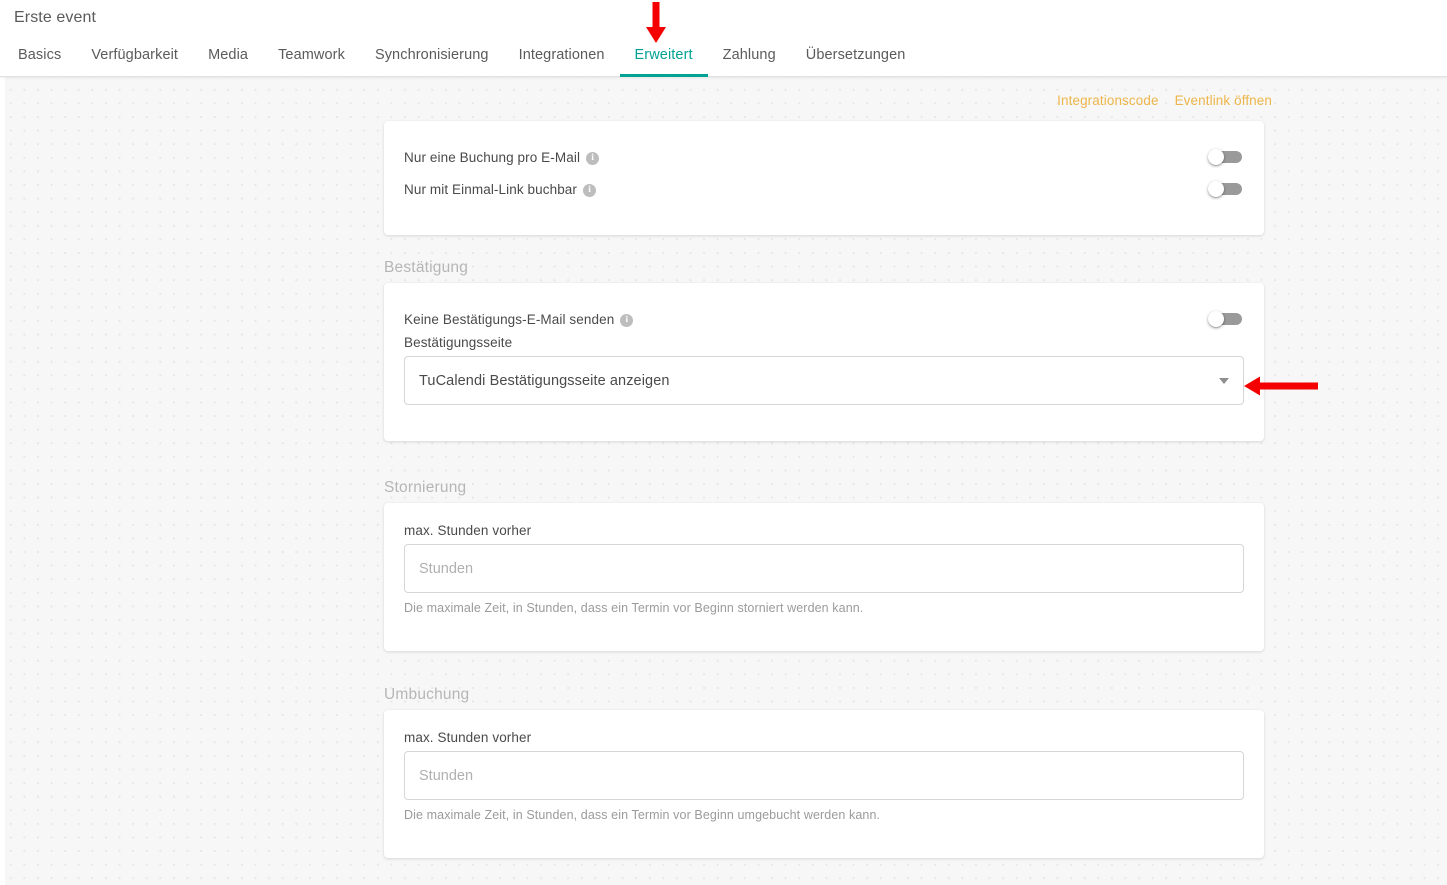  I want to click on integrationscode-link: Integrationscode, so click(1107, 100).